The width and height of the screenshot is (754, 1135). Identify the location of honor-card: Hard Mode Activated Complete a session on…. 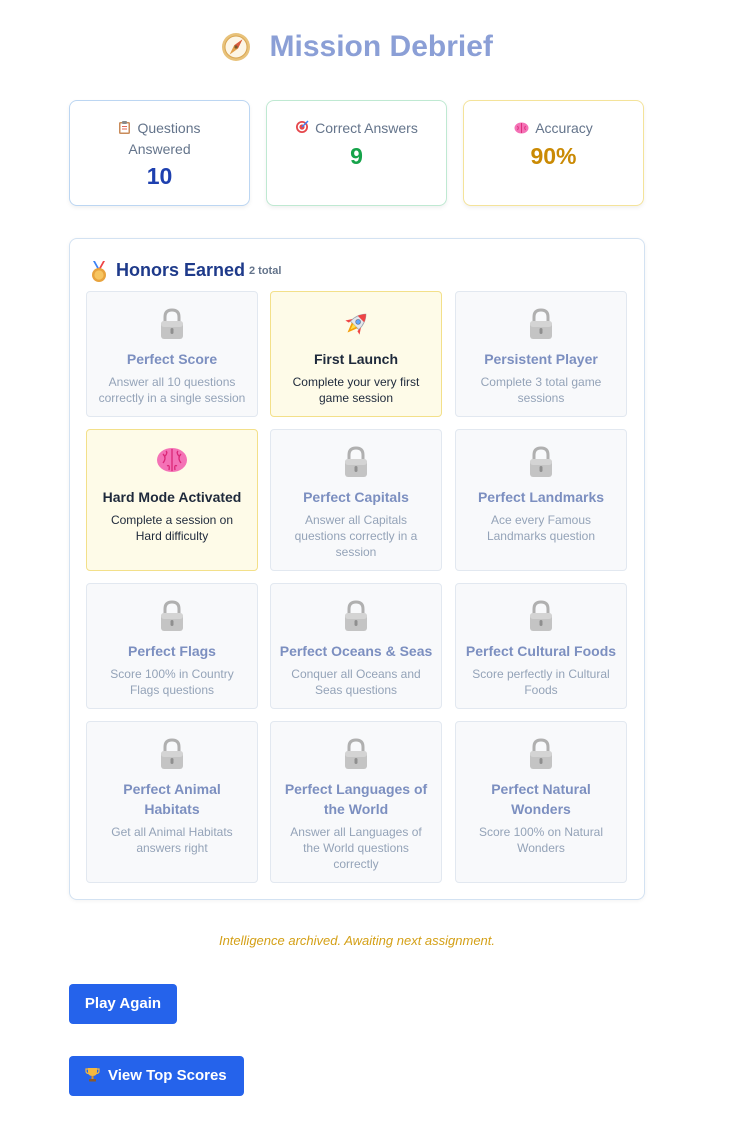
(172, 500).